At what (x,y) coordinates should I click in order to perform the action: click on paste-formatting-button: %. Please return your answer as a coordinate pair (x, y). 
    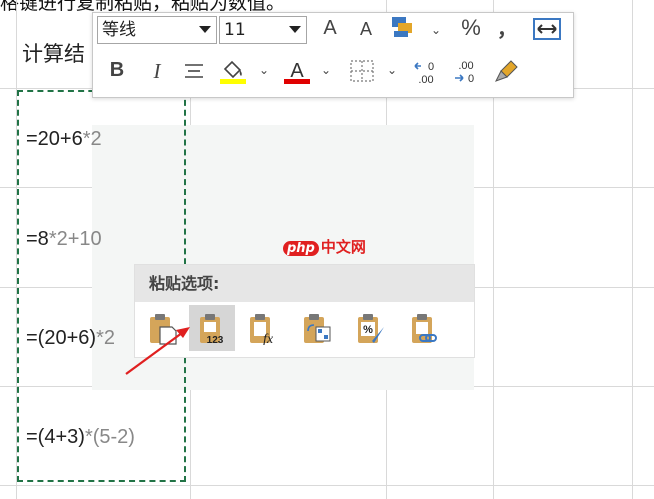
    Looking at the image, I should click on (370, 328).